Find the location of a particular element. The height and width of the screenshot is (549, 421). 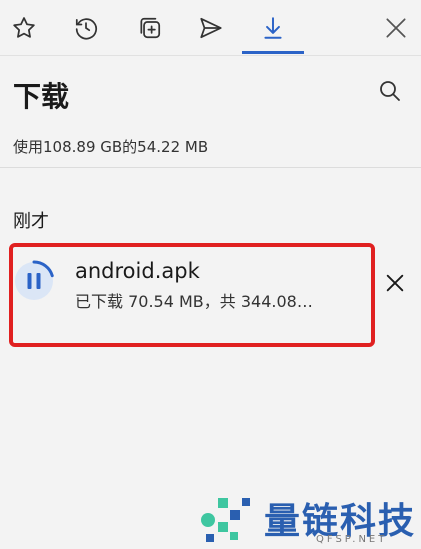

watermark-subtext: QFSP.NET is located at coordinates (352, 539).